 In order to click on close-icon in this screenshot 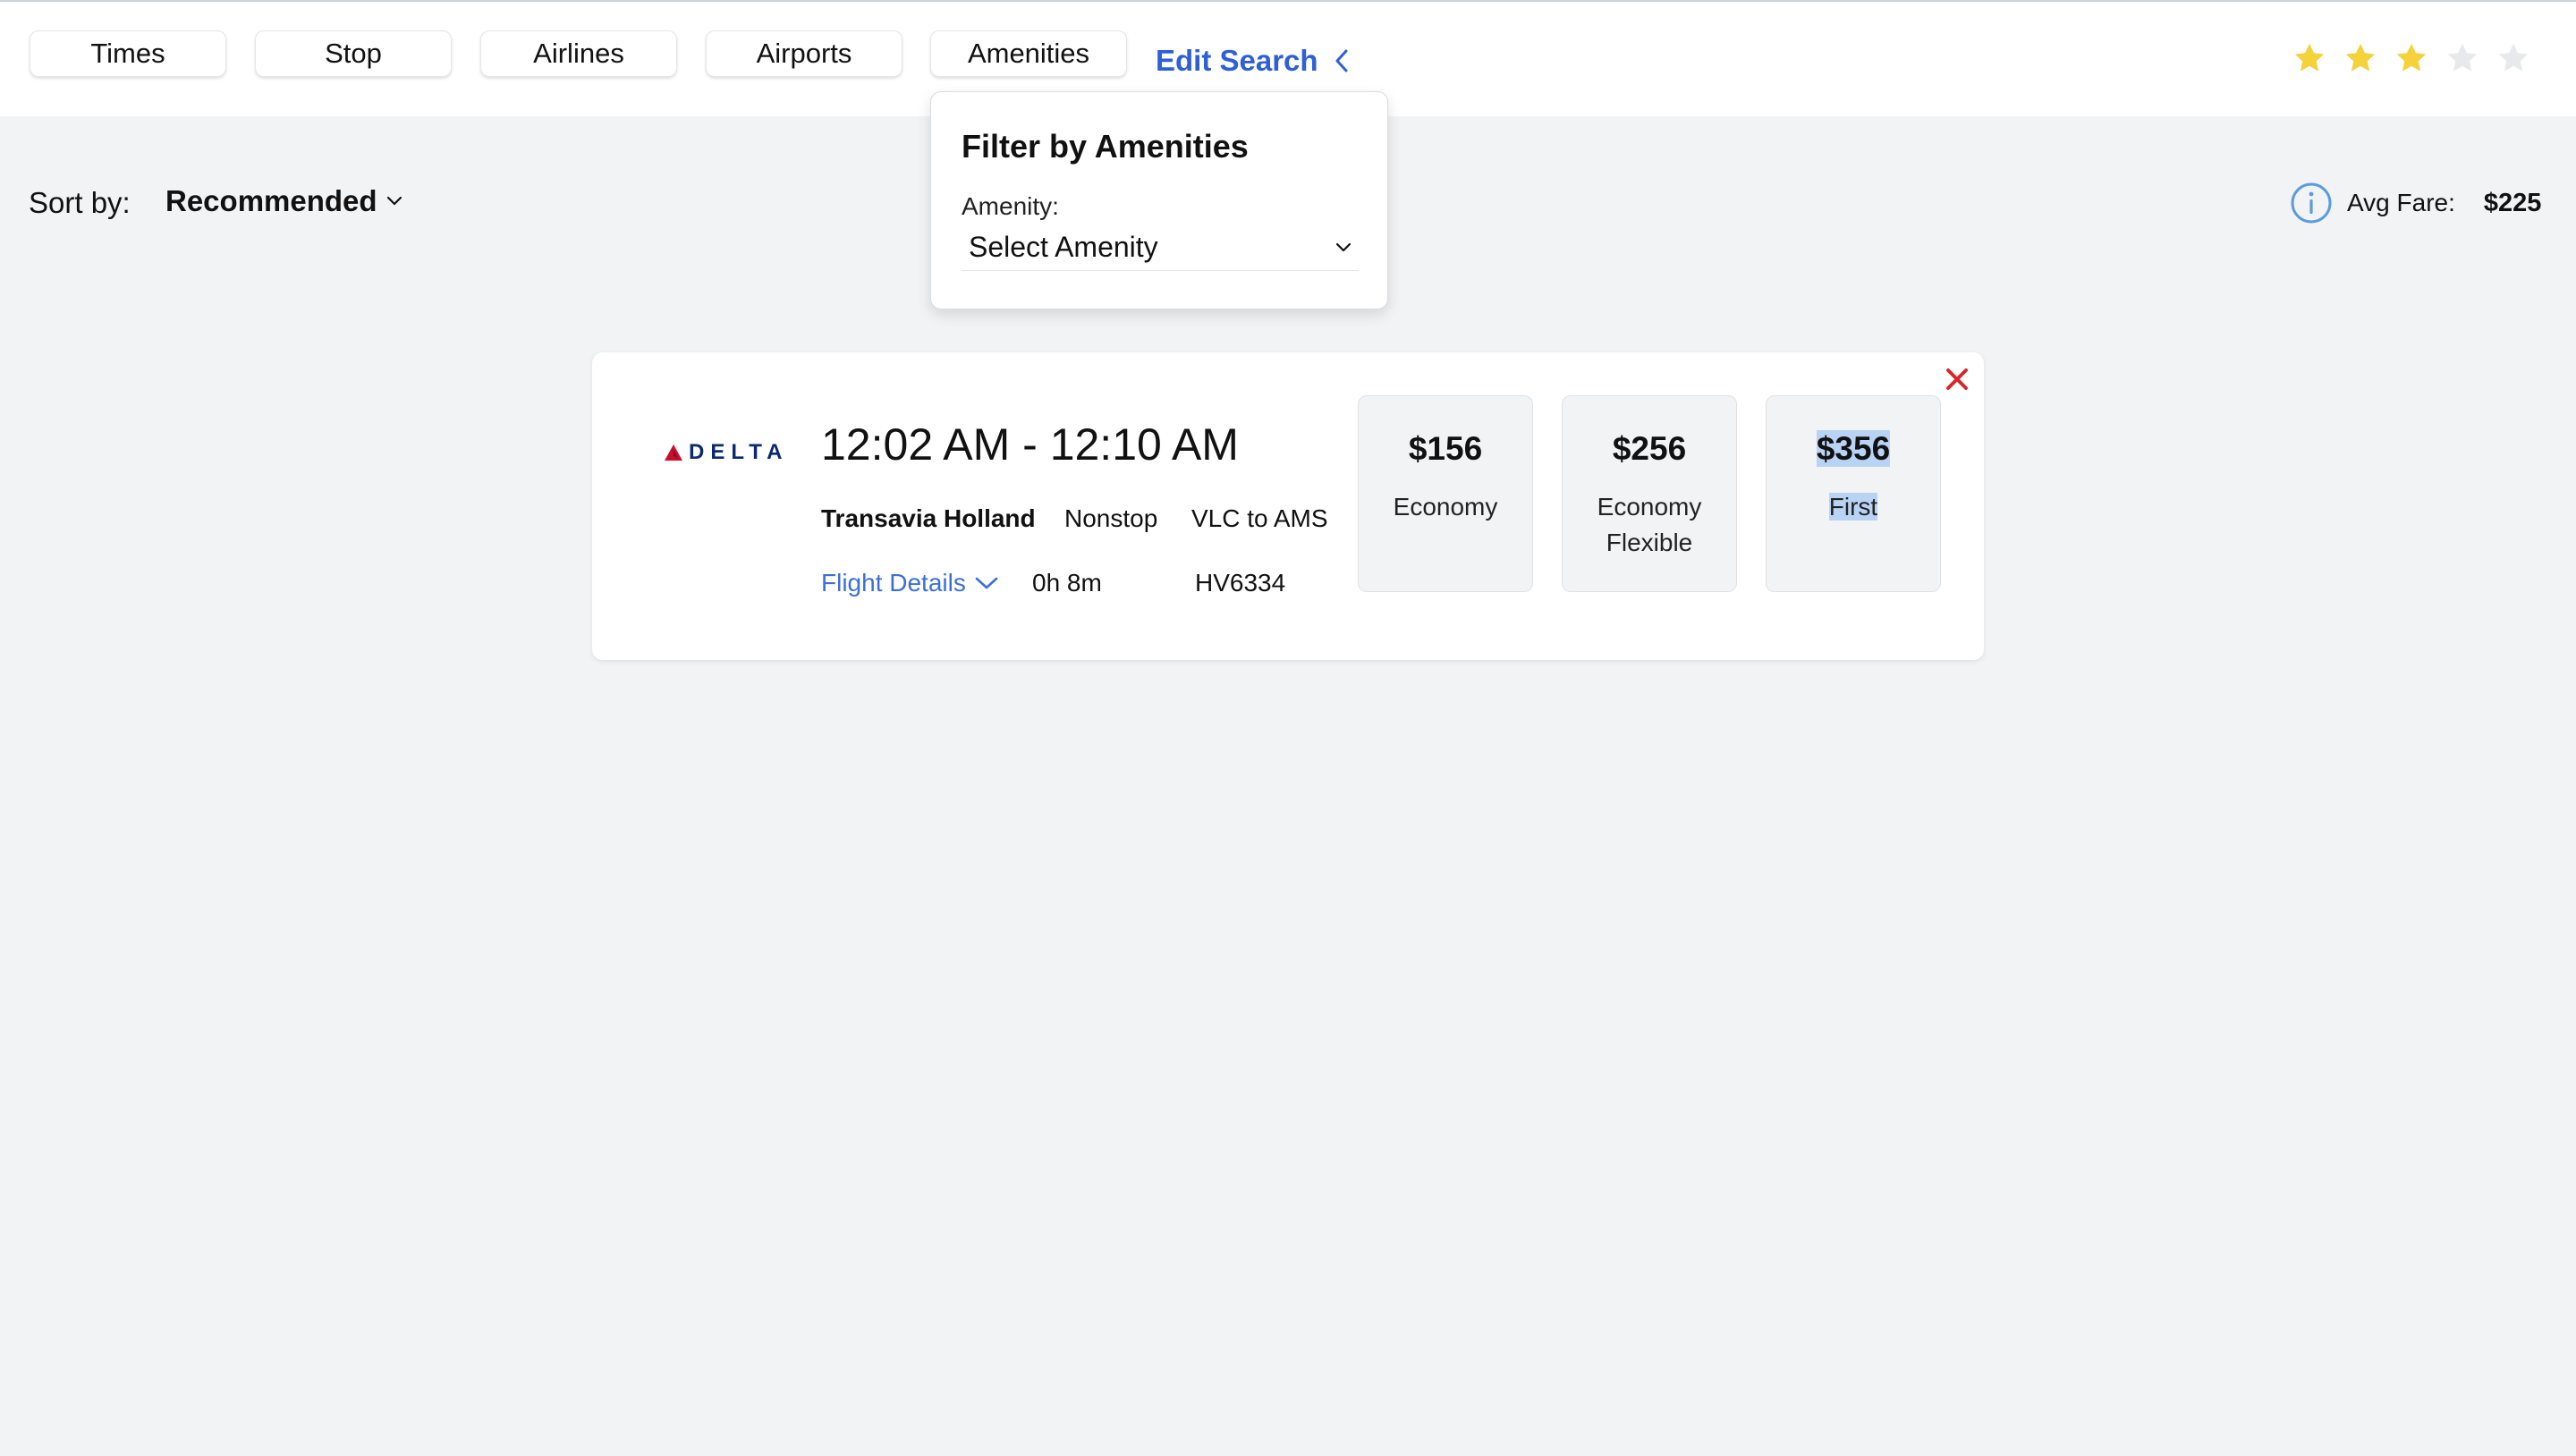, I will do `click(1957, 379)`.